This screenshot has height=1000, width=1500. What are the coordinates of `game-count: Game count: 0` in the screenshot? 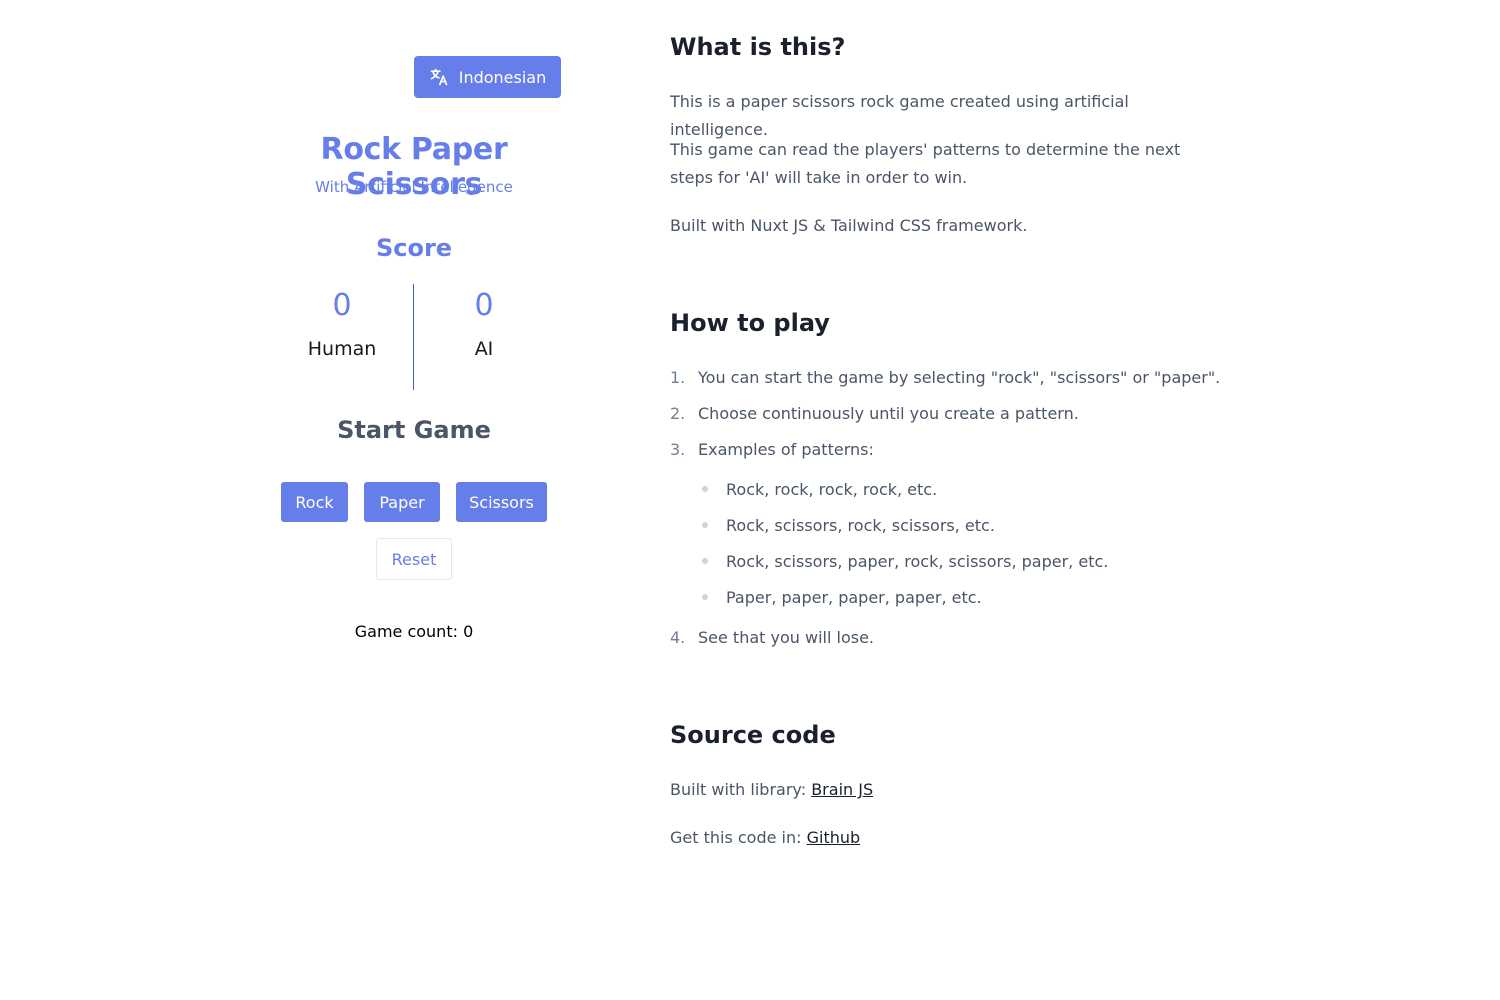 It's located at (414, 631).